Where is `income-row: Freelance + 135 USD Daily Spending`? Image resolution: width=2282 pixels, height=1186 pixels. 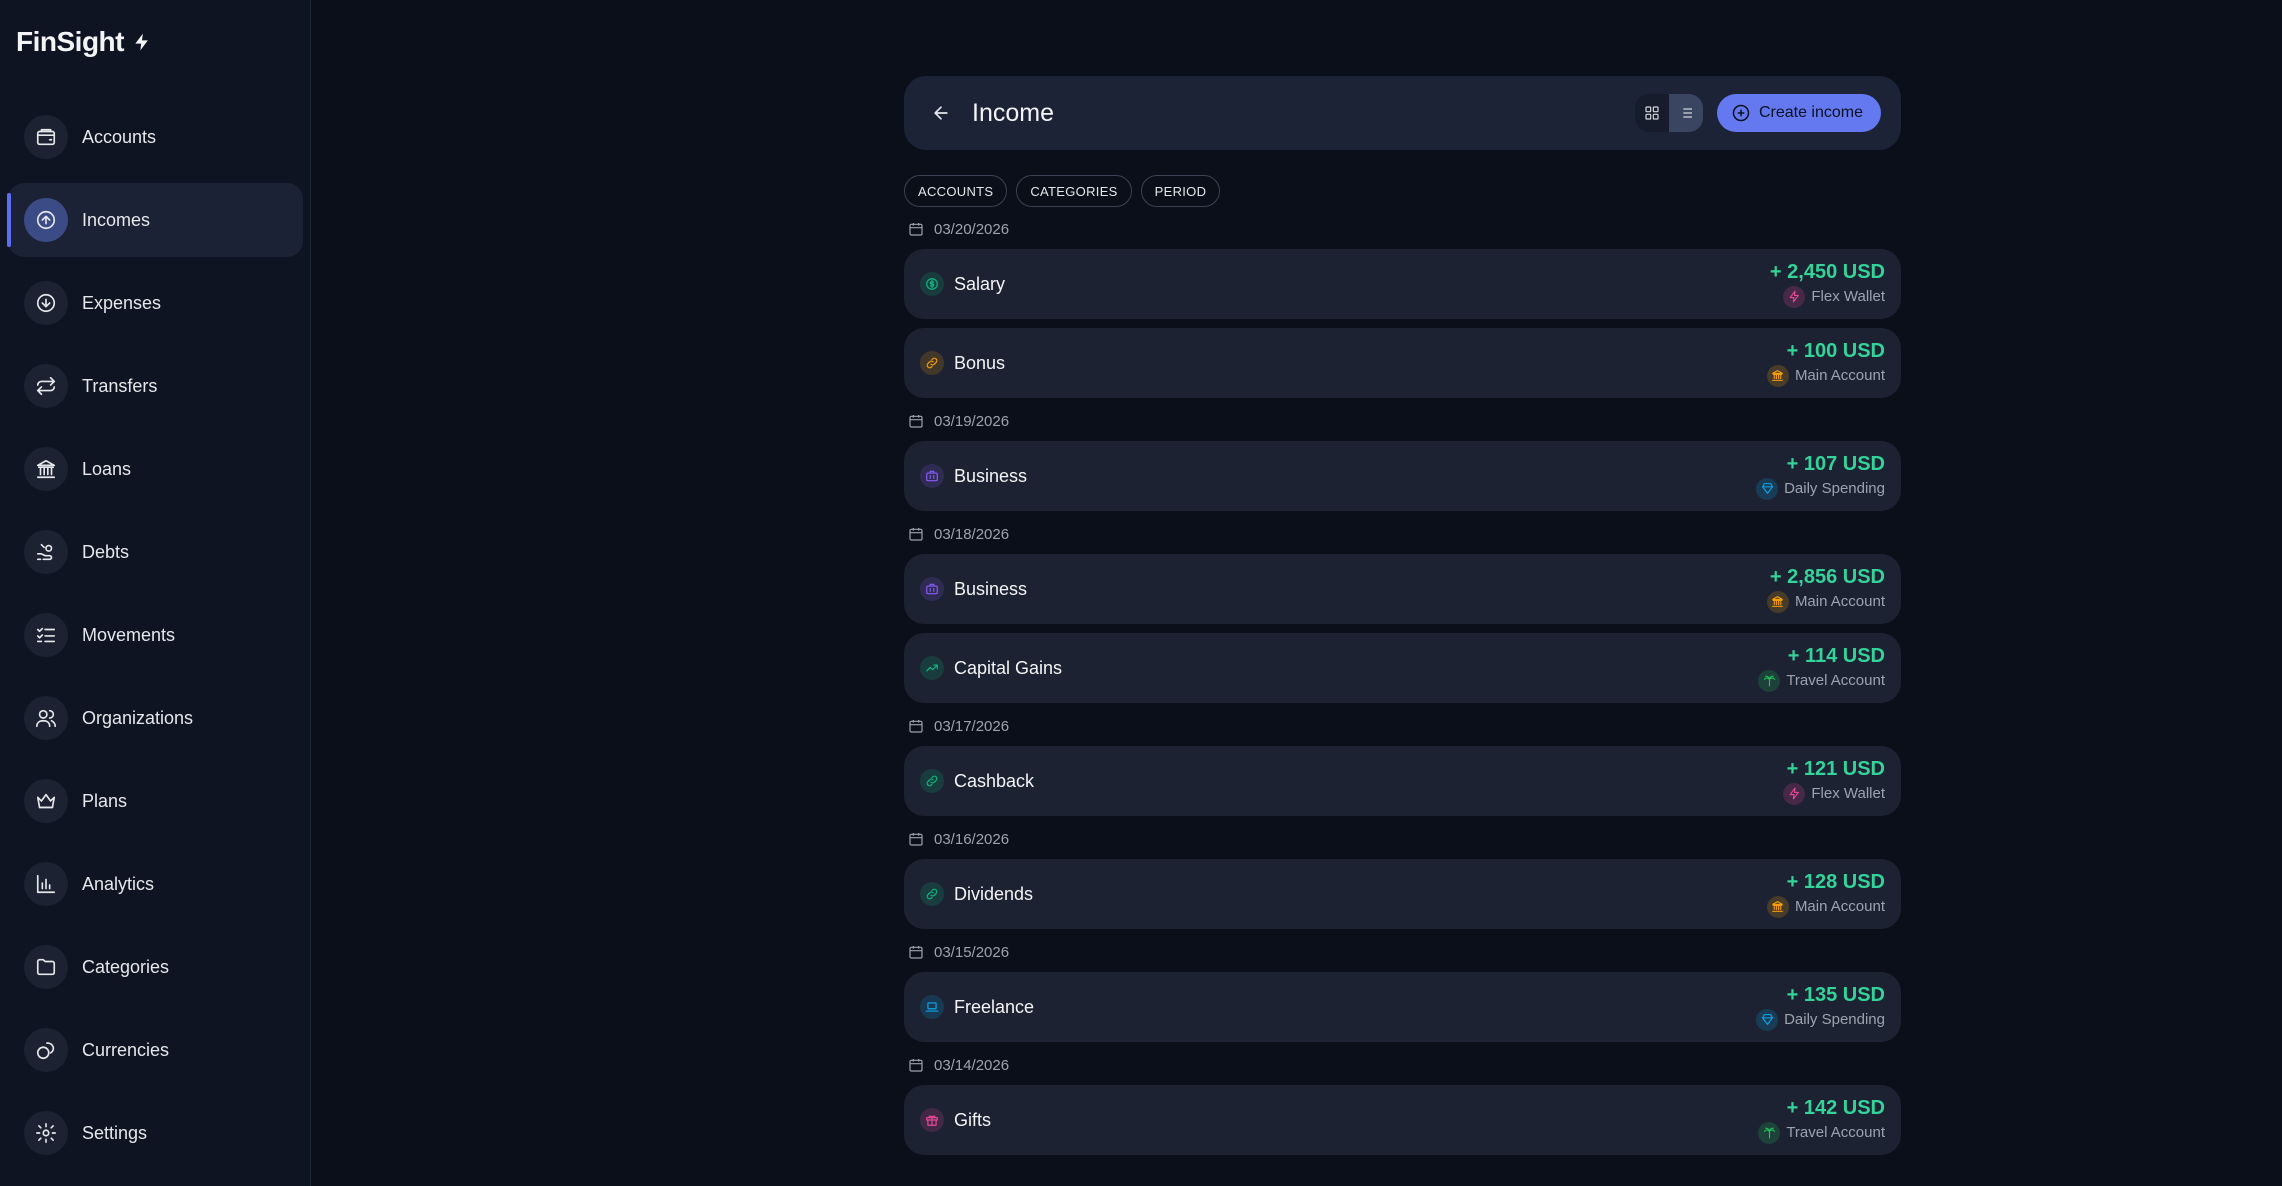
income-row: Freelance + 135 USD Daily Spending is located at coordinates (1402, 1007).